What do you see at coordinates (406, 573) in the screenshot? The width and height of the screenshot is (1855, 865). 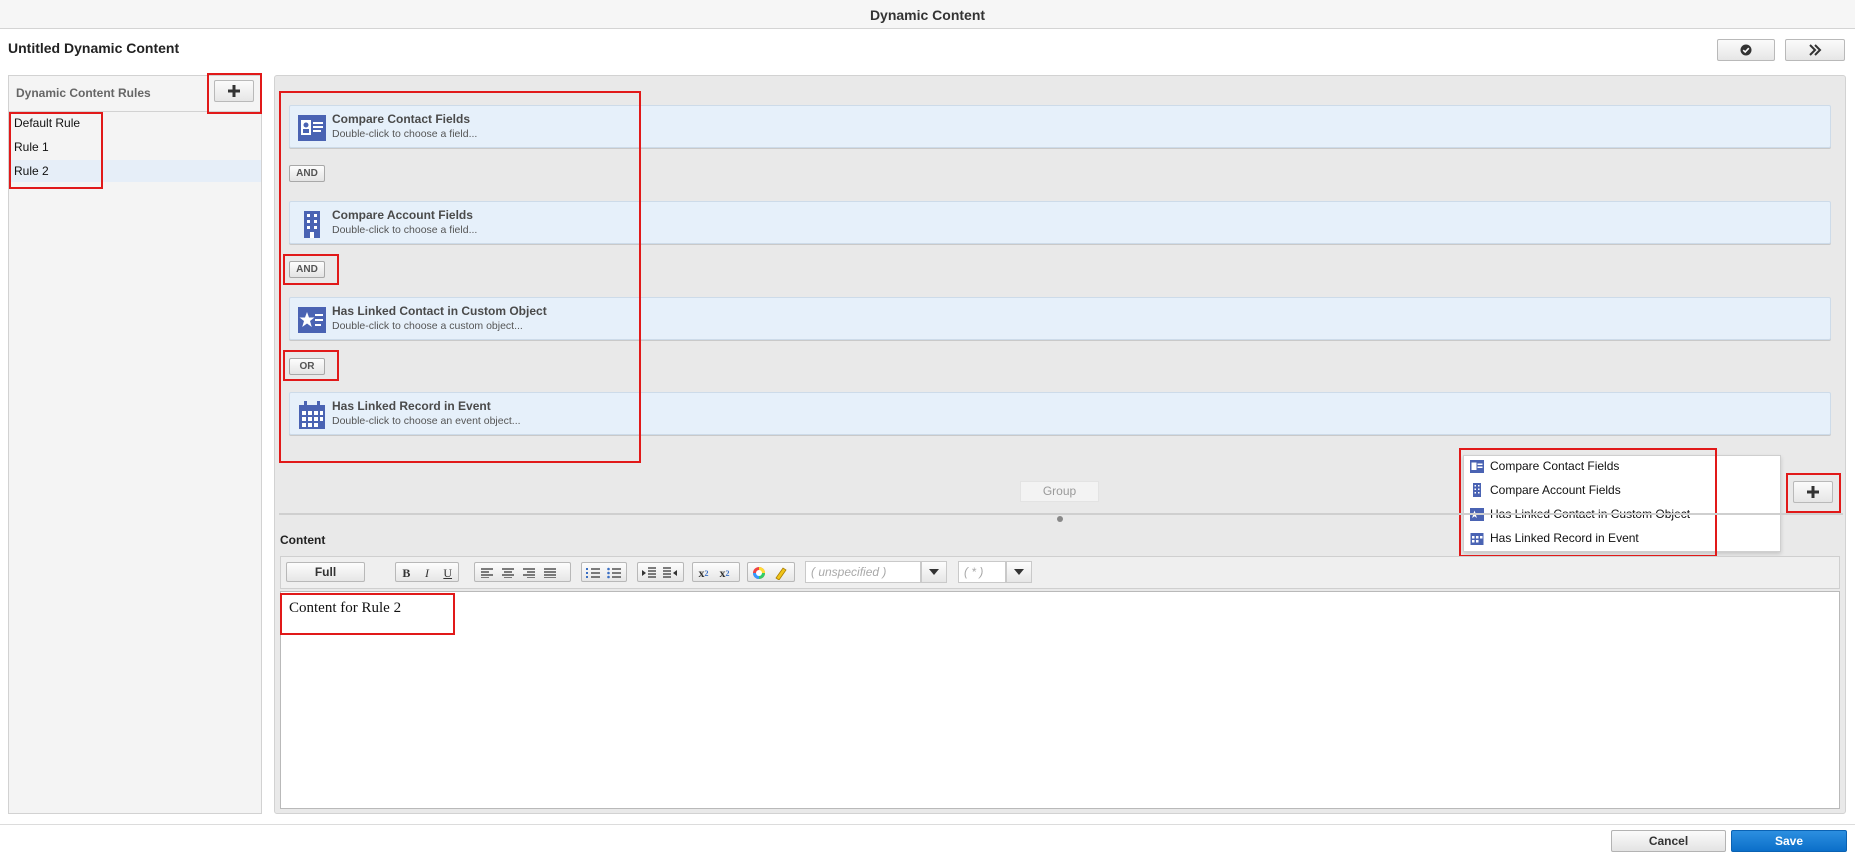 I see `bold-icon: B` at bounding box center [406, 573].